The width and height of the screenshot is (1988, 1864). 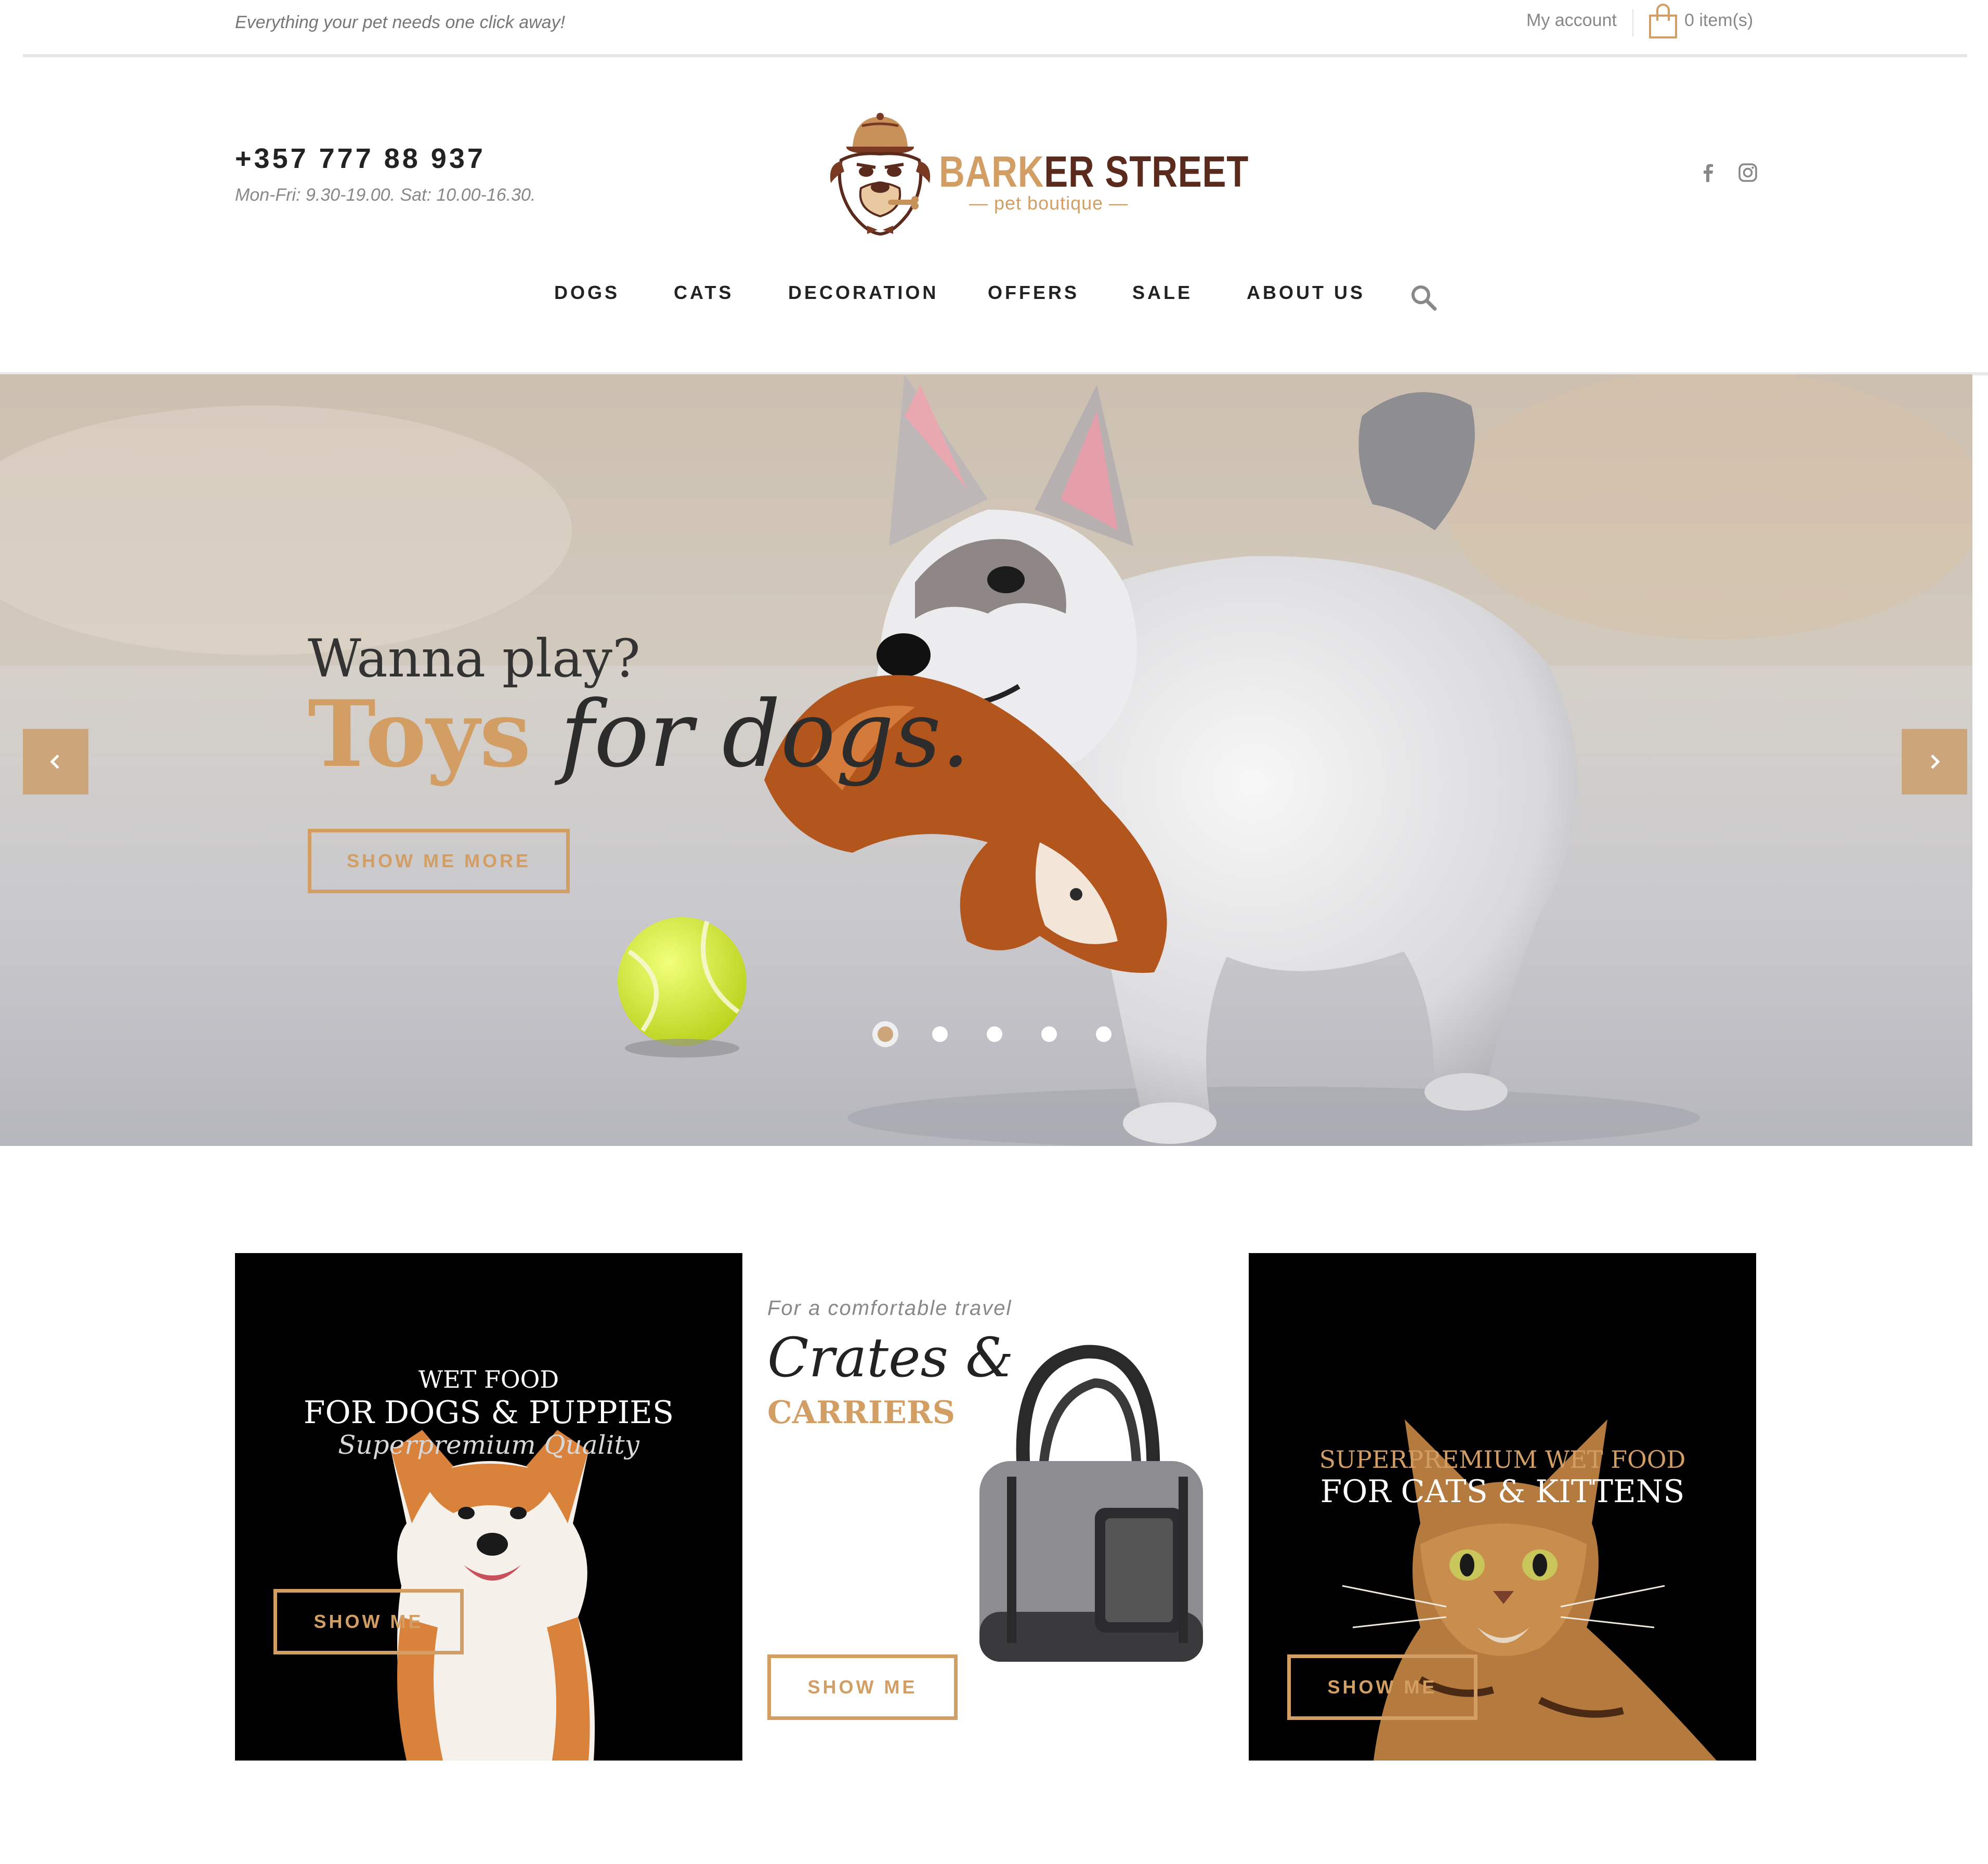 I want to click on brand-tagline: — pet boutique —, so click(x=1049, y=203).